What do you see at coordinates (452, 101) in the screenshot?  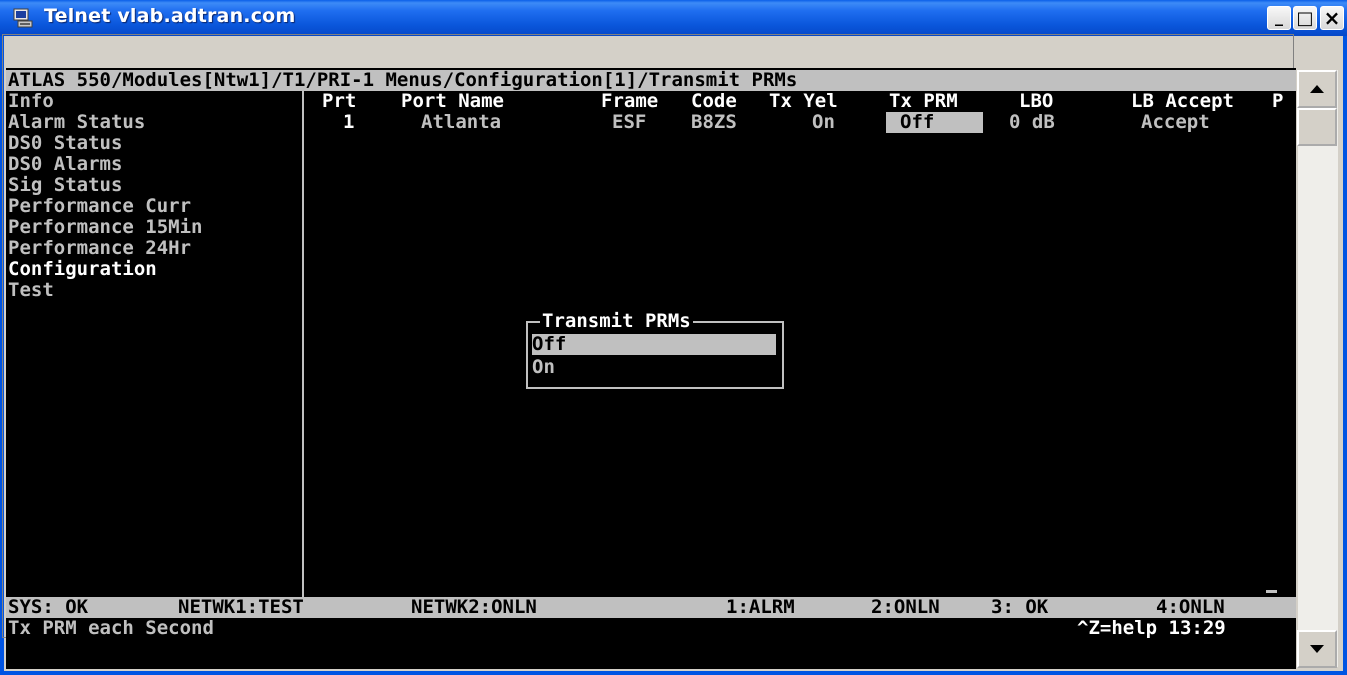 I see `col-header-port-name: Port Name` at bounding box center [452, 101].